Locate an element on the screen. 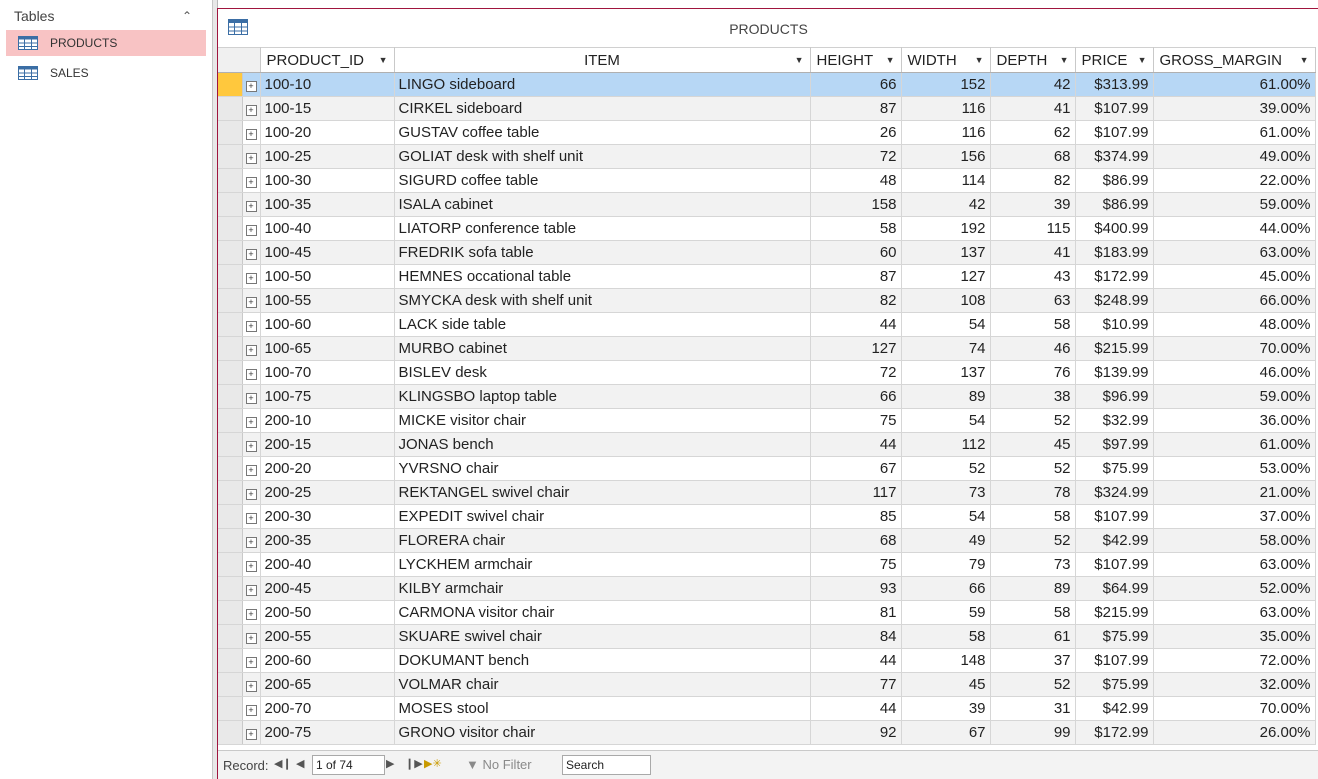 The width and height of the screenshot is (1318, 779). height-cell: 67 is located at coordinates (856, 468).